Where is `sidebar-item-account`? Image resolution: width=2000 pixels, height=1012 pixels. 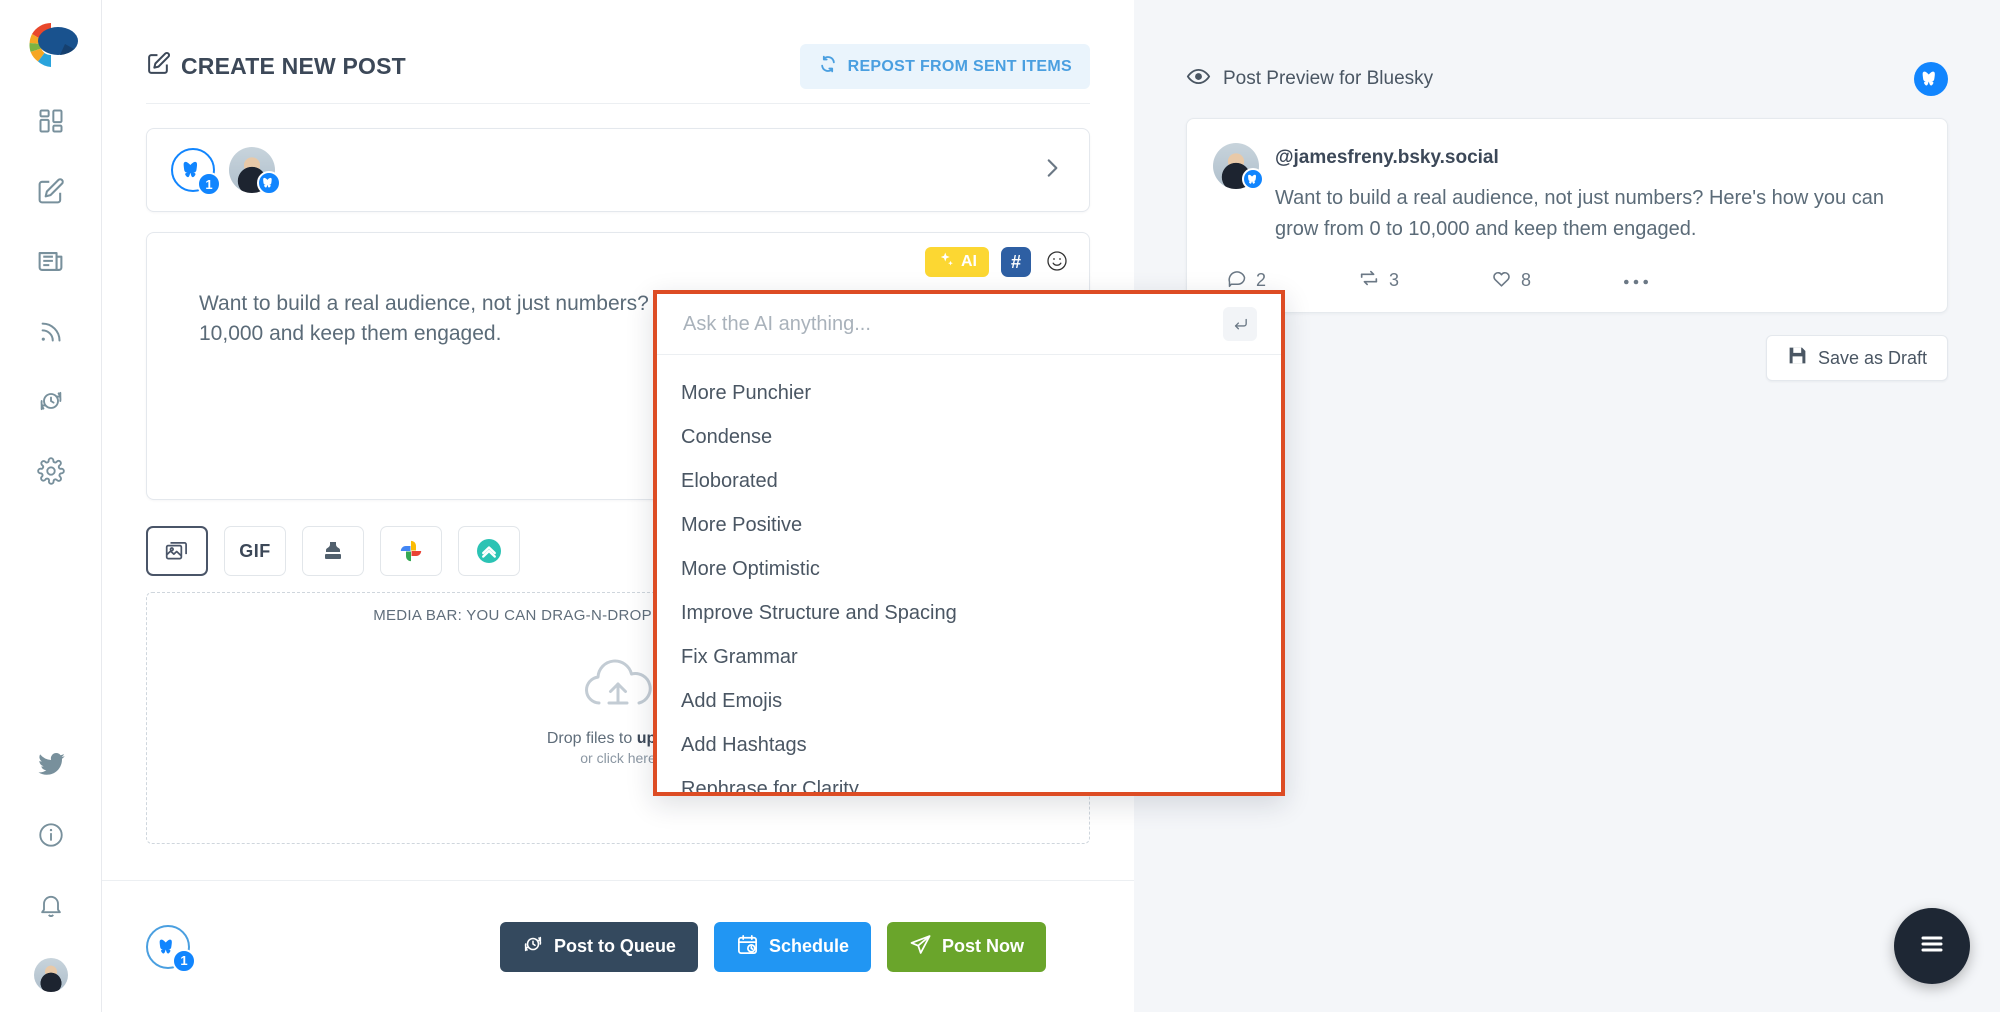 sidebar-item-account is located at coordinates (51, 975).